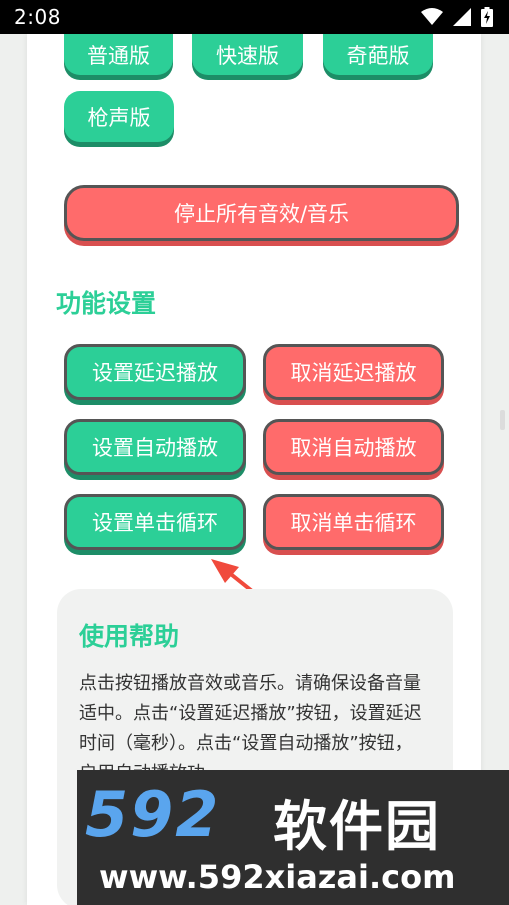 The height and width of the screenshot is (905, 509). What do you see at coordinates (118, 54) in the screenshot?
I see `sound-normal-button: 普通版` at bounding box center [118, 54].